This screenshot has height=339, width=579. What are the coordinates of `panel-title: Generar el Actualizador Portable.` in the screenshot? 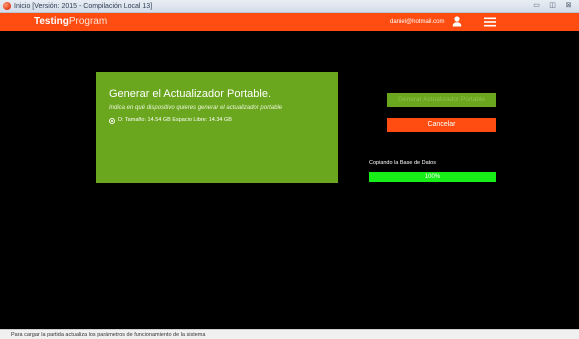 It's located at (190, 94).